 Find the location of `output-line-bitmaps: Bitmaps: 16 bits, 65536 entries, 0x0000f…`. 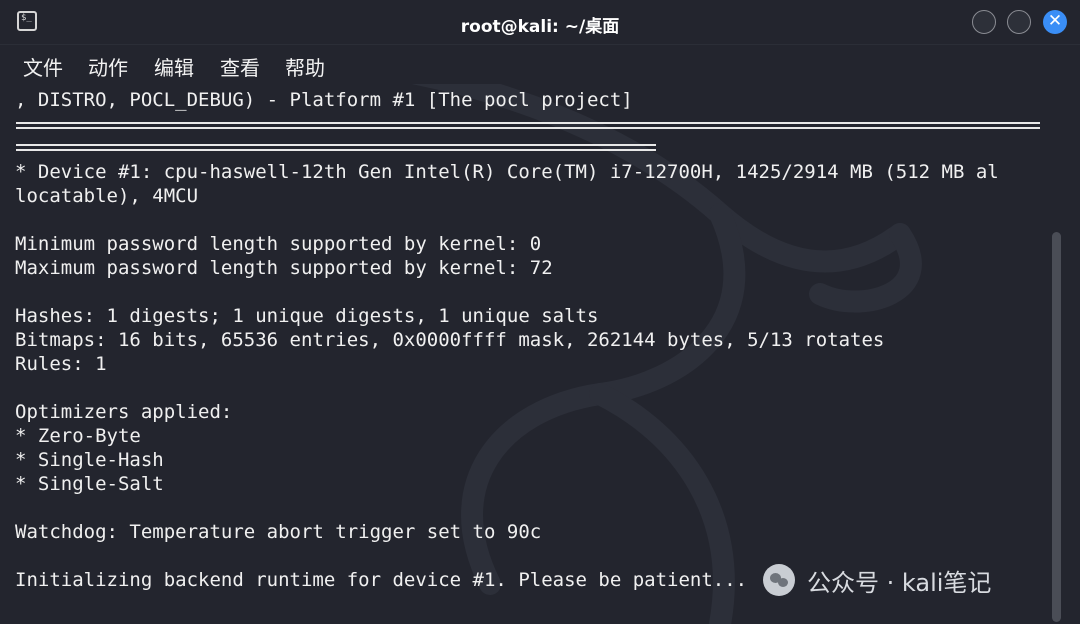

output-line-bitmaps: Bitmaps: 16 bits, 65536 entries, 0x0000f… is located at coordinates (450, 340).